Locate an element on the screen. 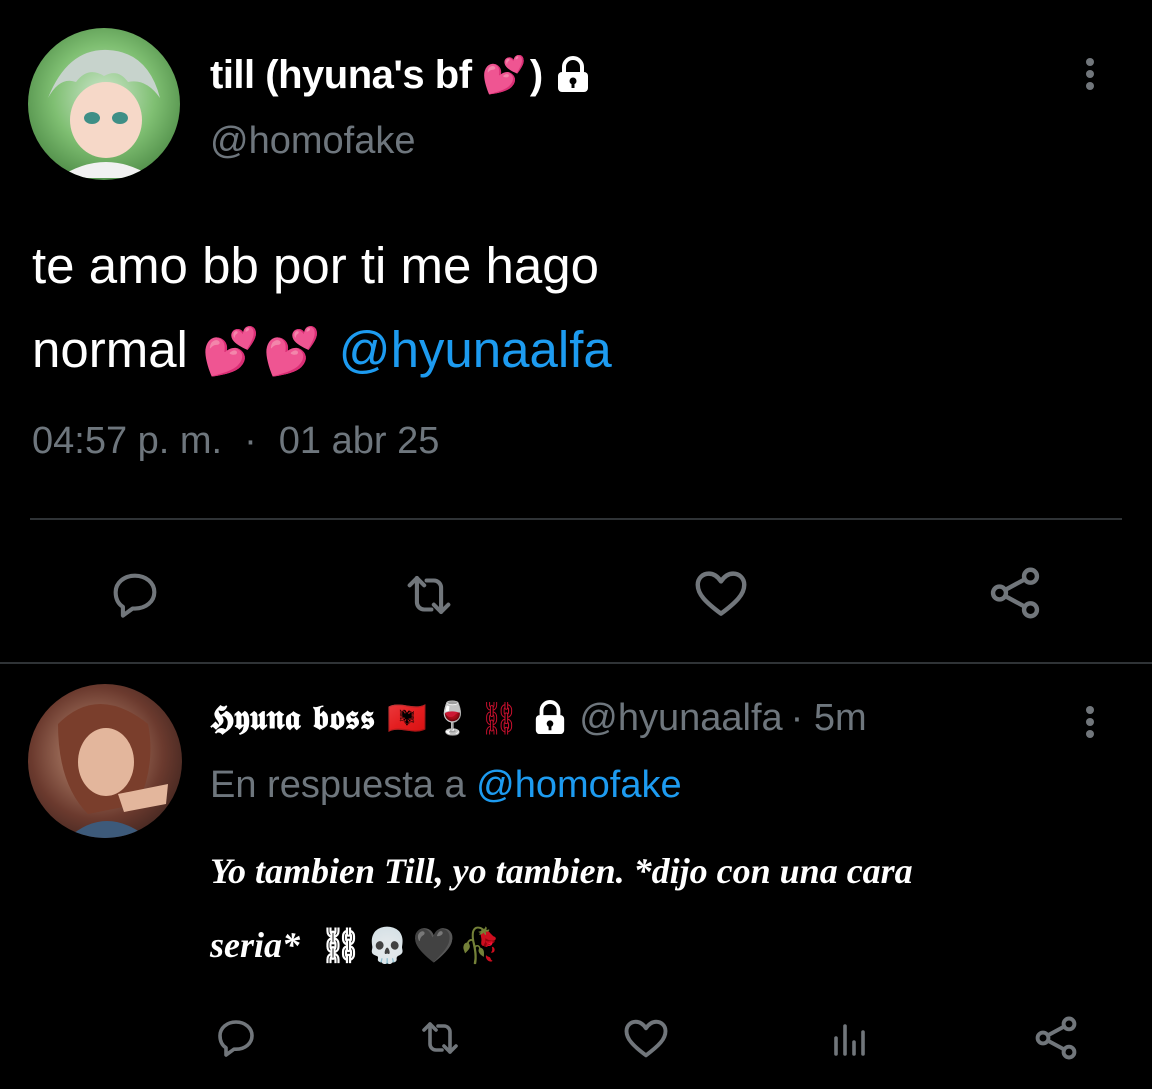 This screenshot has width=1152, height=1089. analytics-icon is located at coordinates (850, 1038).